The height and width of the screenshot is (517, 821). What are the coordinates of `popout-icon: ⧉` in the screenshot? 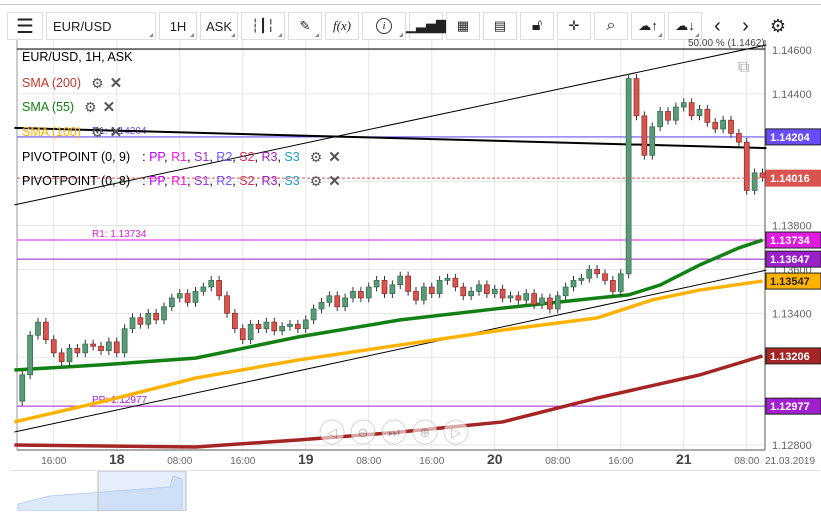 It's located at (743, 67).